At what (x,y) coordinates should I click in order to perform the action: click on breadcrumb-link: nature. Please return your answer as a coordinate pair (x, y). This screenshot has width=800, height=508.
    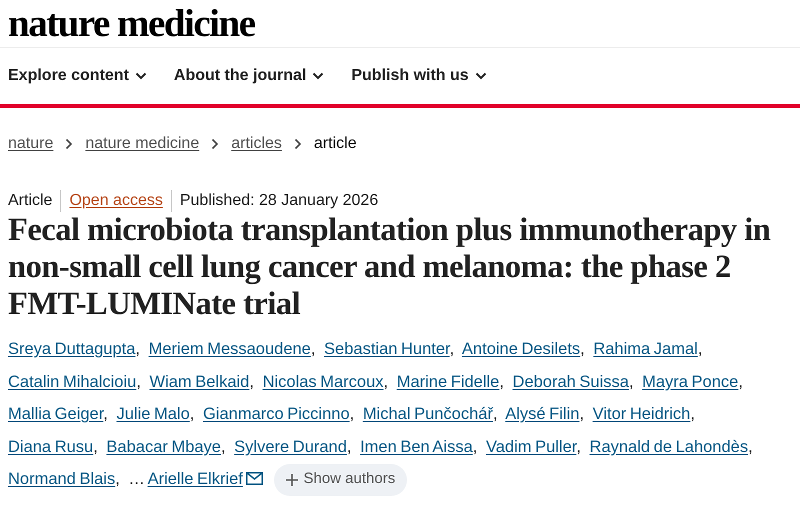
    Looking at the image, I should click on (31, 144).